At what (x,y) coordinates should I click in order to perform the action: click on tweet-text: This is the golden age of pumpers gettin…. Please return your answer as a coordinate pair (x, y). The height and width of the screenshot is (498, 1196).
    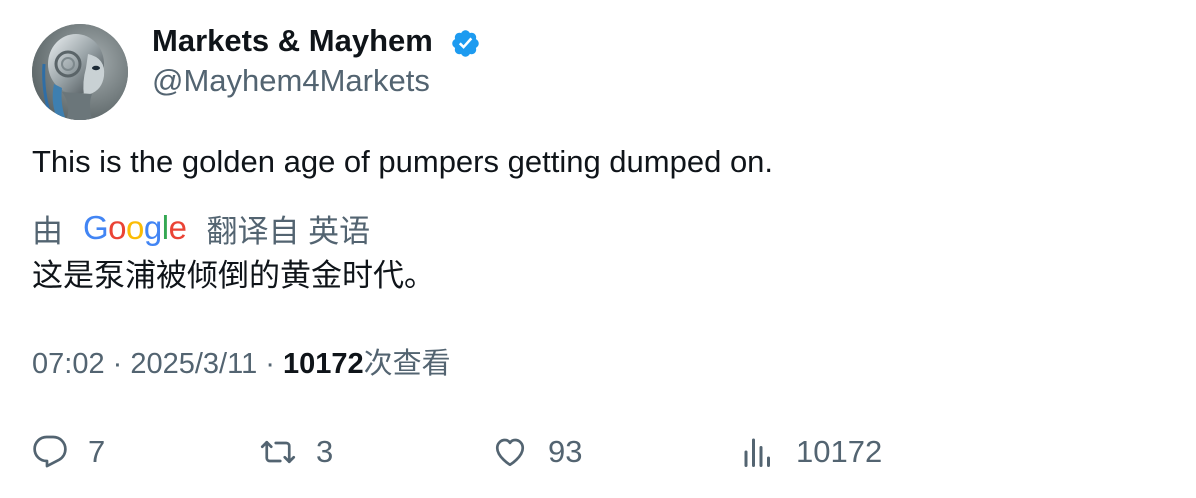
    Looking at the image, I should click on (403, 161).